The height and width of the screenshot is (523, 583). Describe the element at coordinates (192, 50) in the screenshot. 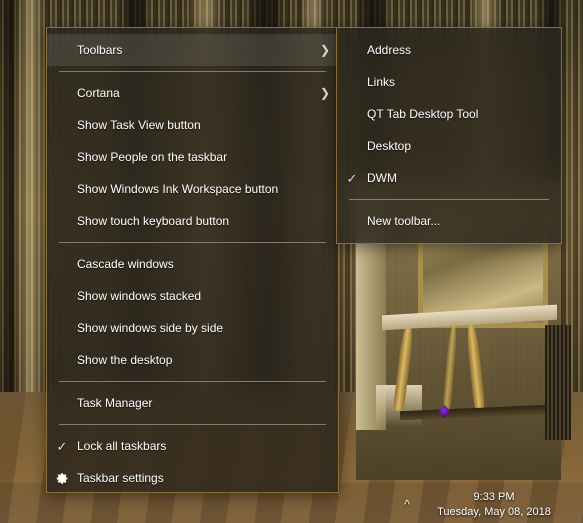

I see `menu-item-toolbars: Toolbars ❯` at that location.